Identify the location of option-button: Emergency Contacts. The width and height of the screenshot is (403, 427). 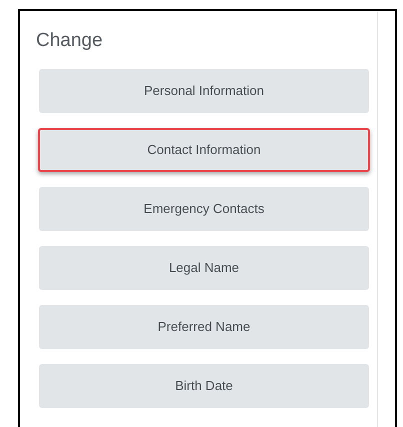
(204, 209).